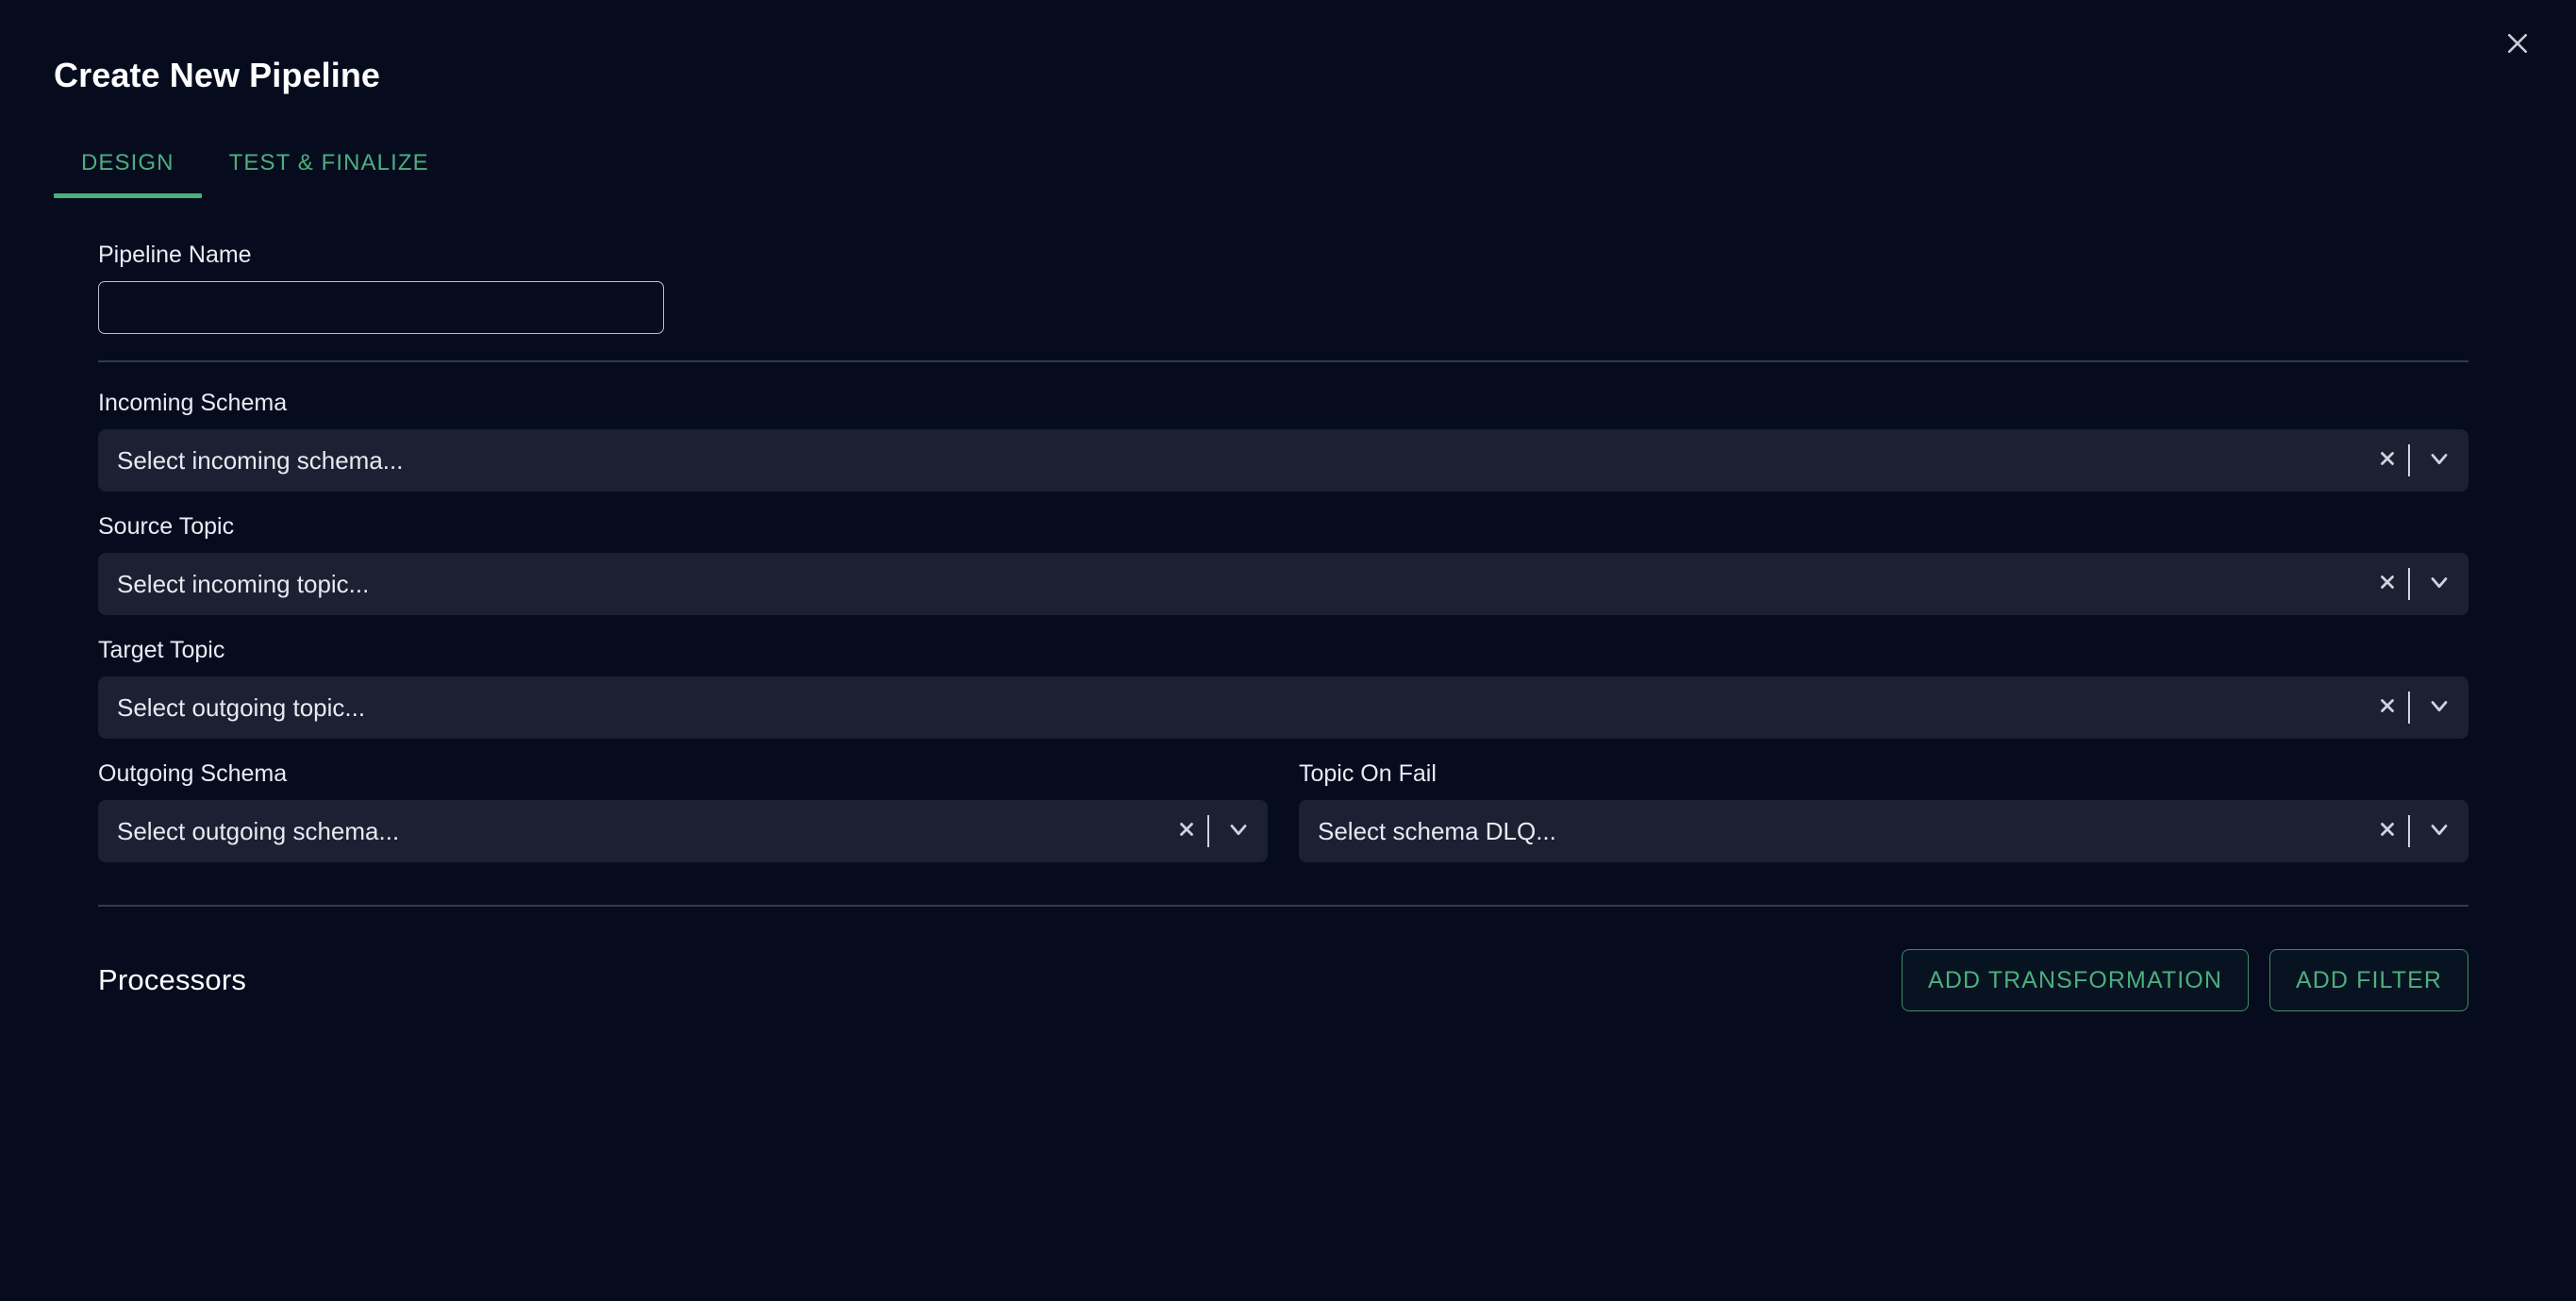 The image size is (2576, 1301). I want to click on close-dialog-button, so click(2517, 43).